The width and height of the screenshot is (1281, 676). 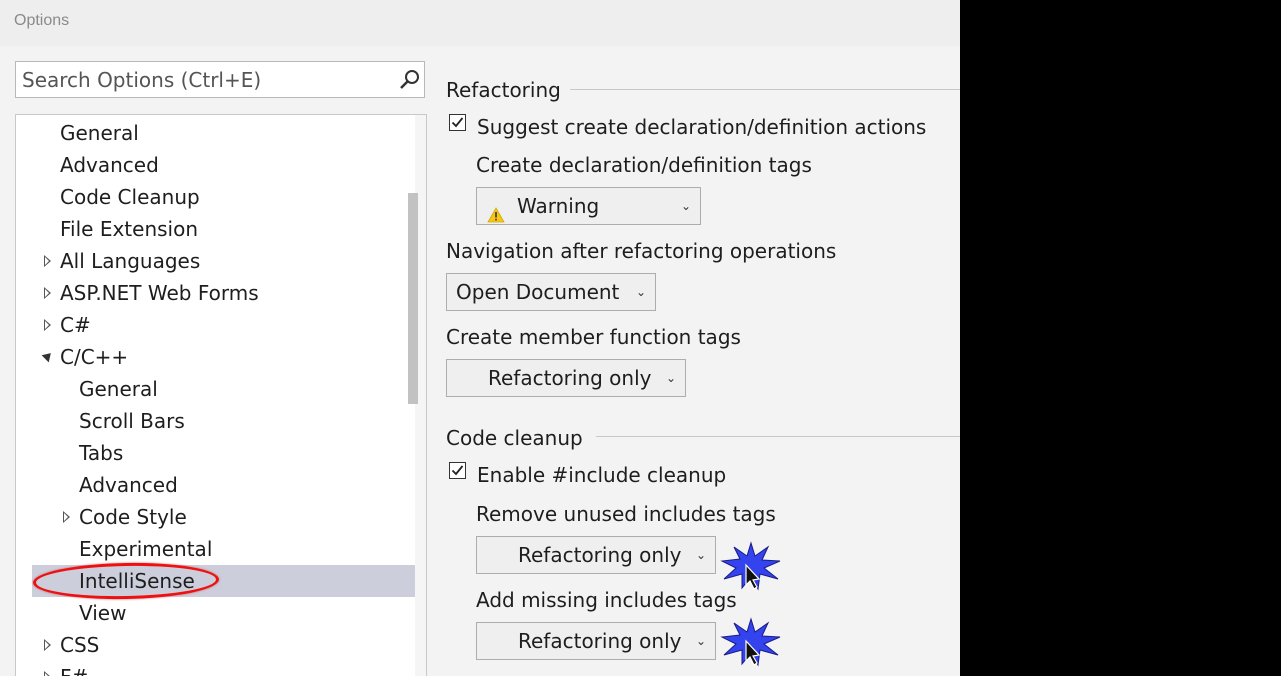 I want to click on include-cleanup-checkbox, so click(x=457, y=470).